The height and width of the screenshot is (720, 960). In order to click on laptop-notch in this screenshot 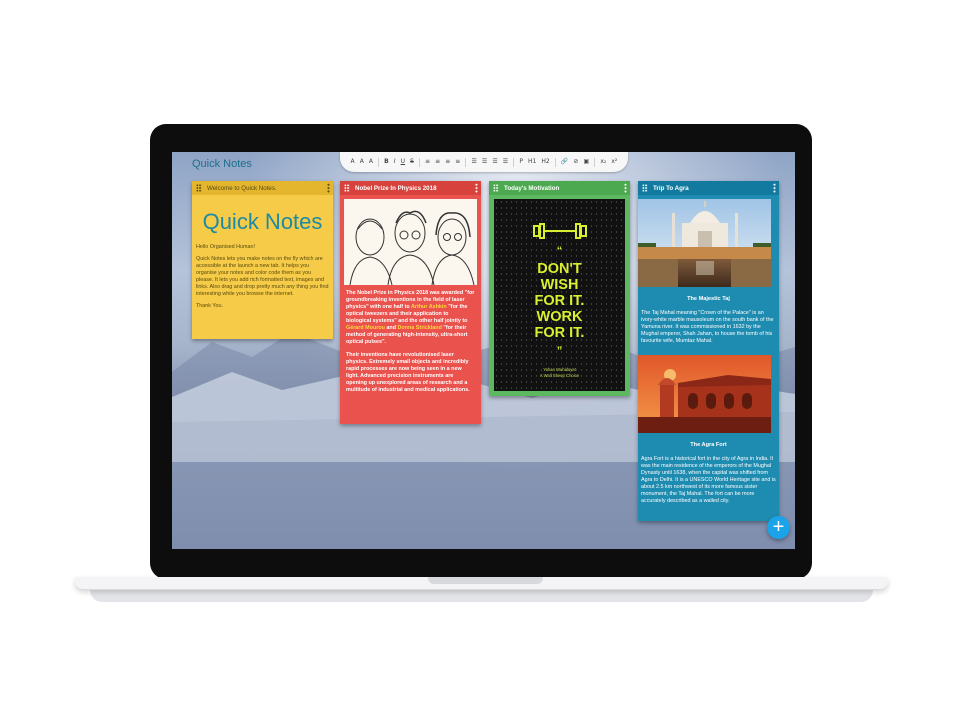, I will do `click(485, 580)`.